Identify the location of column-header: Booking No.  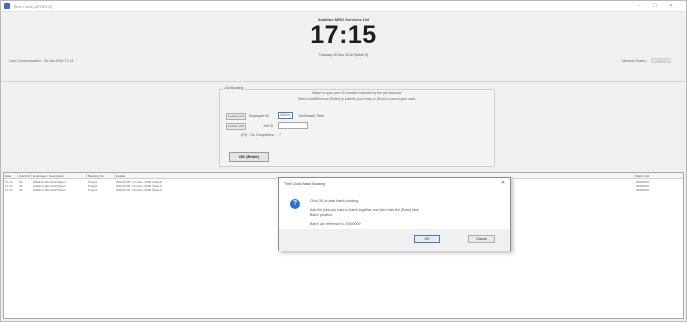
(101, 176).